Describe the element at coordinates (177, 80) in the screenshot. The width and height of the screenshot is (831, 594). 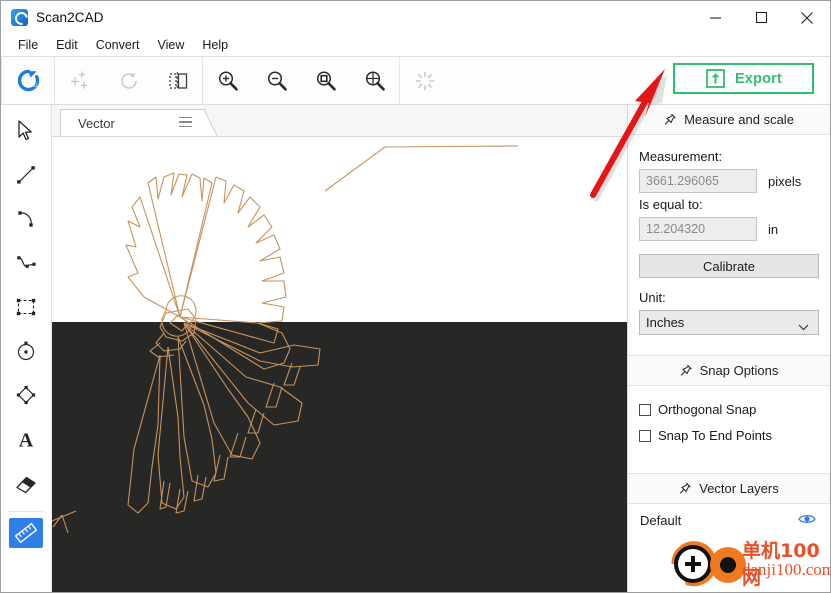
I see `mirror-flip-icon` at that location.